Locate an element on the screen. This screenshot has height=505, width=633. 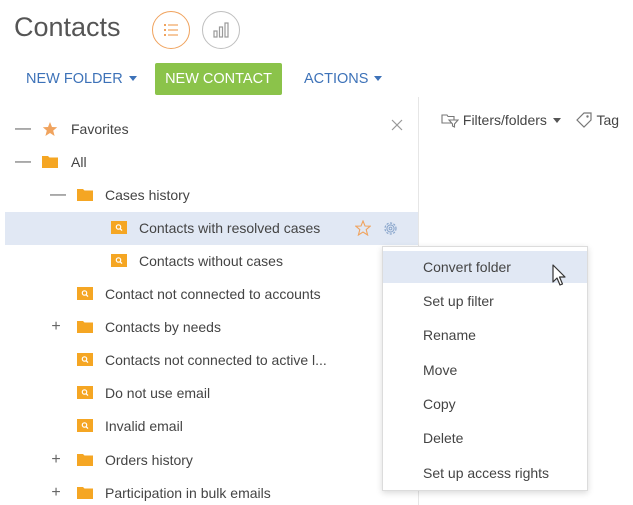
tree-item-contacts-by-needs: + Contacts by needs is located at coordinates (211, 327).